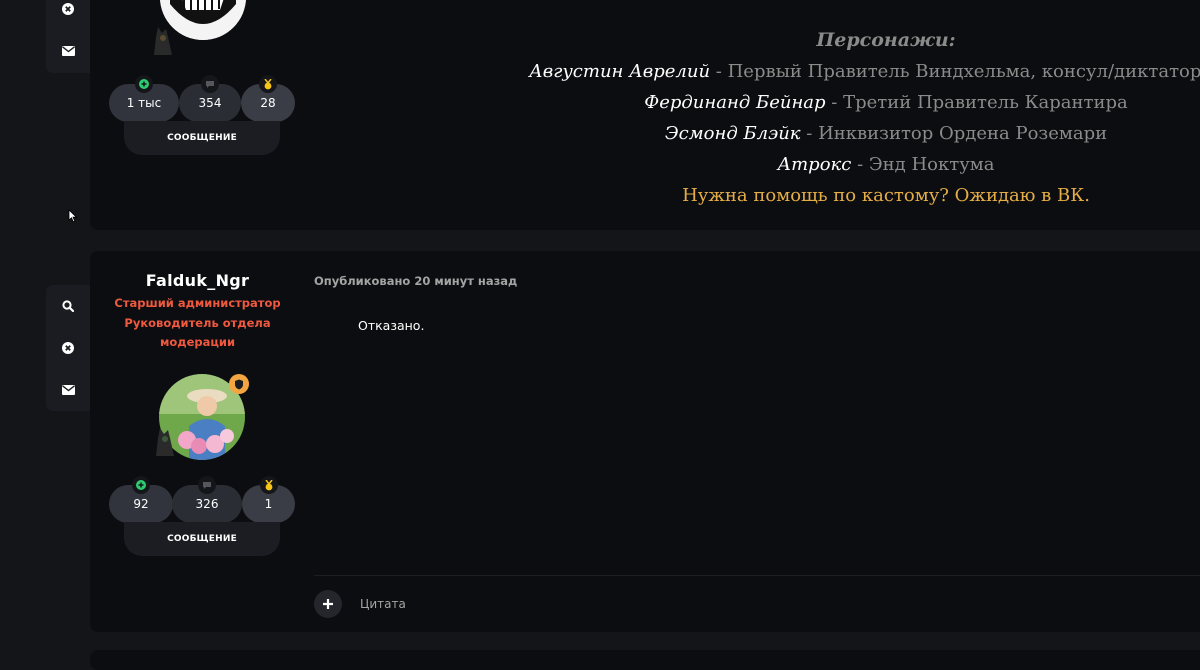  Describe the element at coordinates (141, 504) in the screenshot. I see `stat-value: 92` at that location.